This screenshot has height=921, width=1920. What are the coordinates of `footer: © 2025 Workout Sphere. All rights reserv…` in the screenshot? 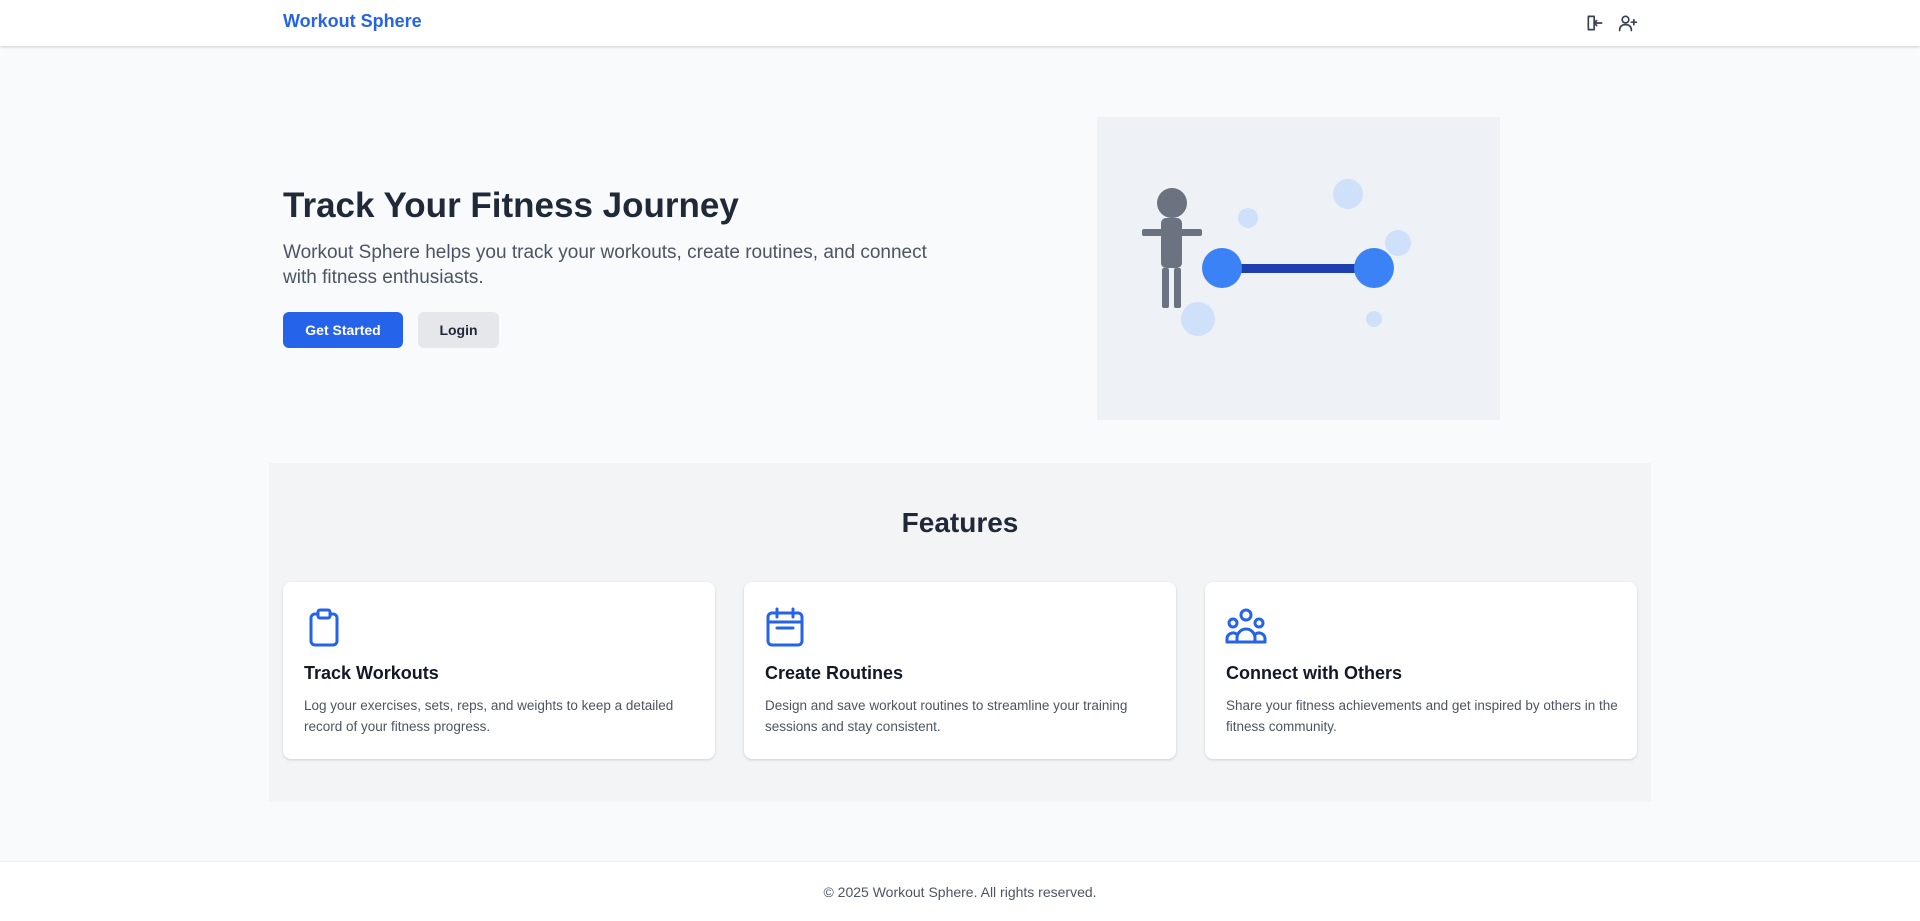 It's located at (960, 891).